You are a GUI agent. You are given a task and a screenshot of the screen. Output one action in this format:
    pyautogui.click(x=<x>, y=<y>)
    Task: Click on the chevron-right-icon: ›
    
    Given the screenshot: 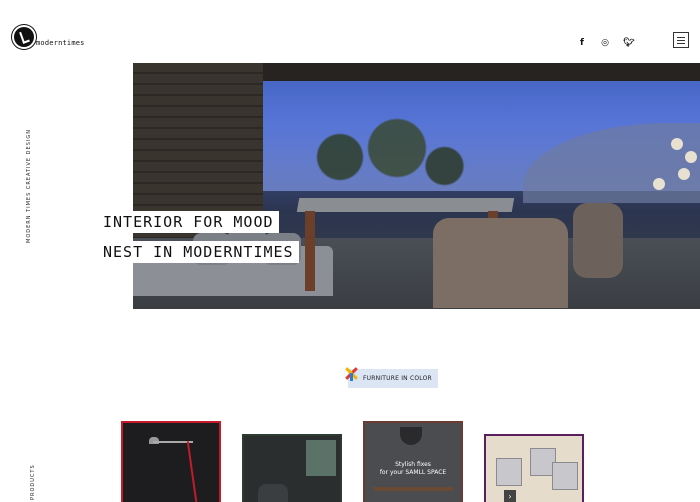 What is the action you would take?
    pyautogui.click(x=510, y=496)
    